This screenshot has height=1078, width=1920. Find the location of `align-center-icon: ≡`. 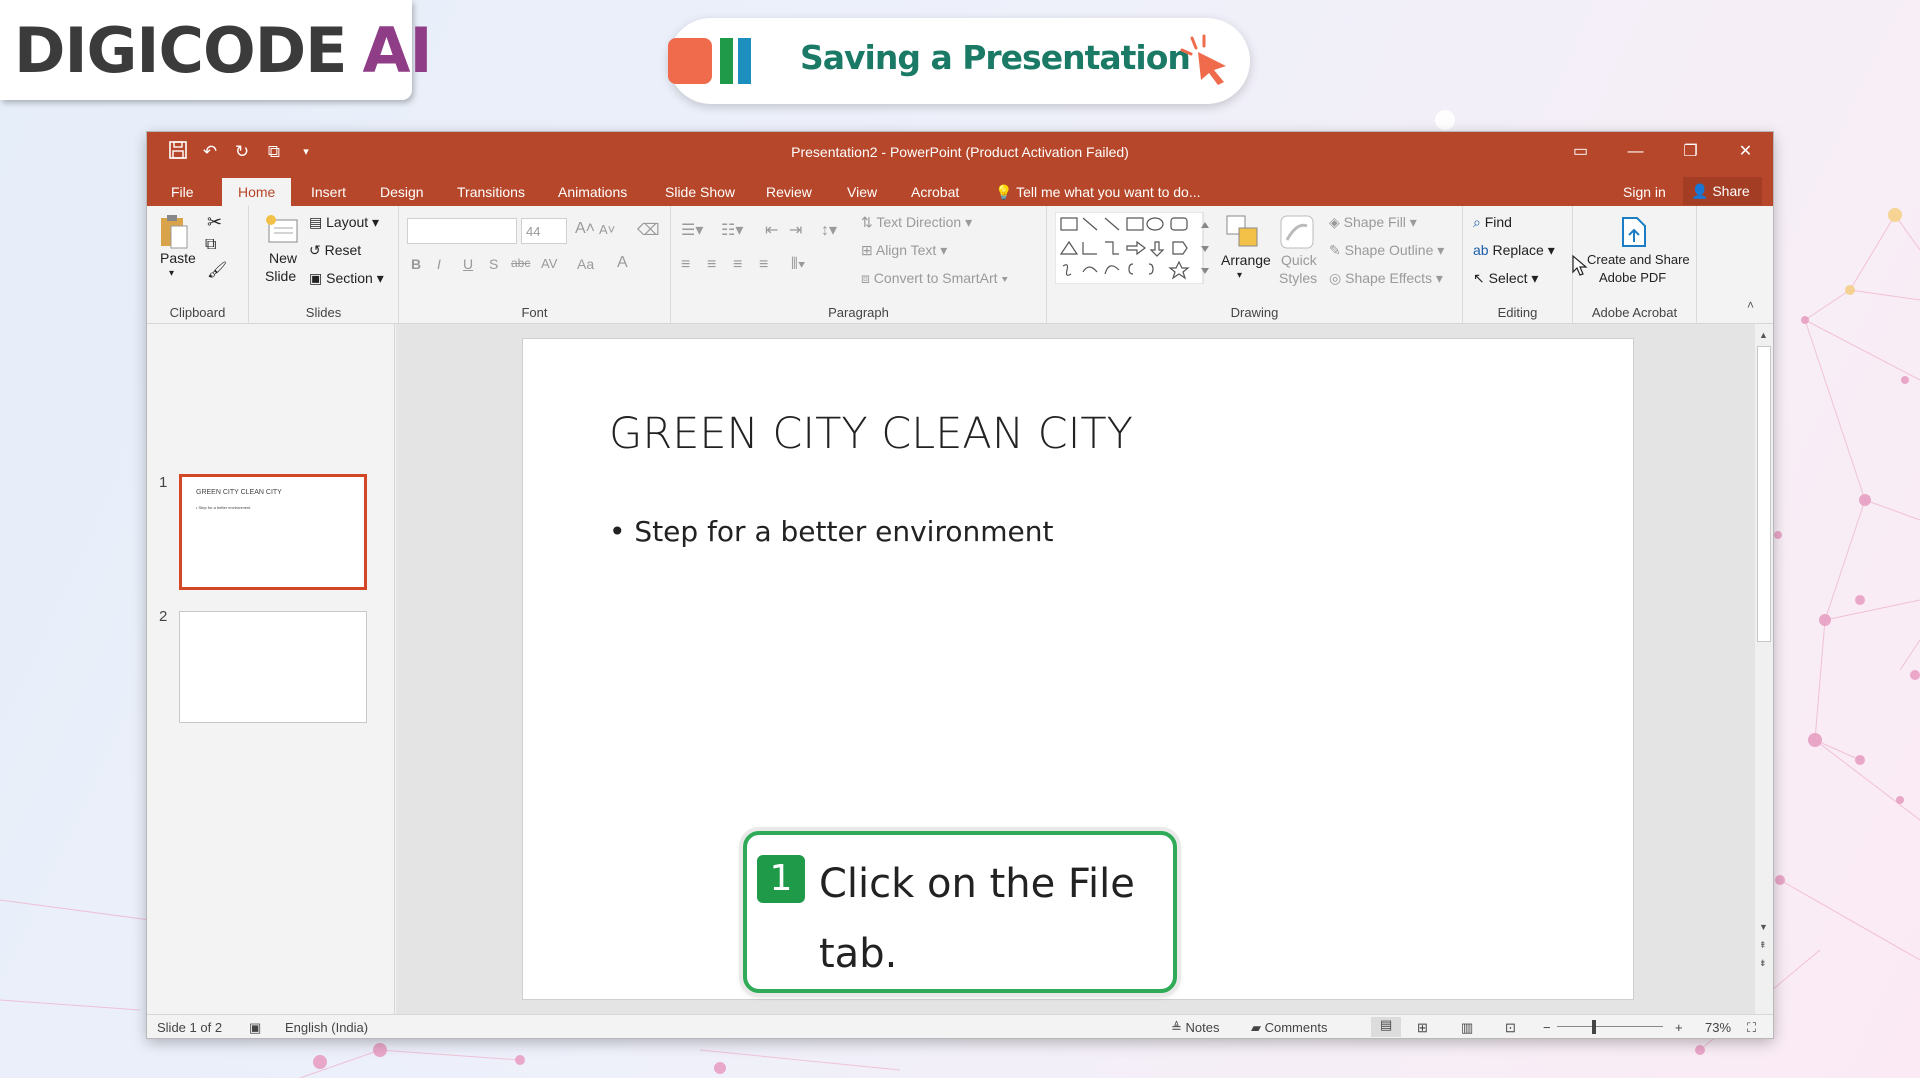

align-center-icon: ≡ is located at coordinates (711, 265).